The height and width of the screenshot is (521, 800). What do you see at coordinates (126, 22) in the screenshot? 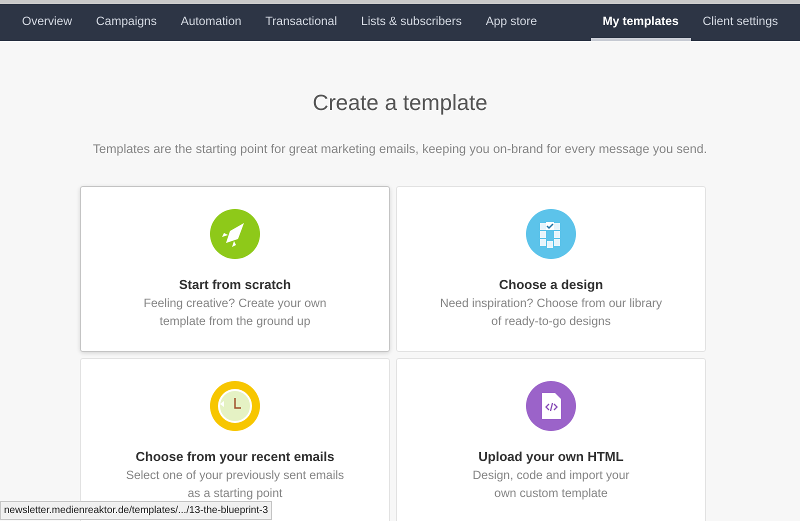
I see `nav-tab: Campaigns` at bounding box center [126, 22].